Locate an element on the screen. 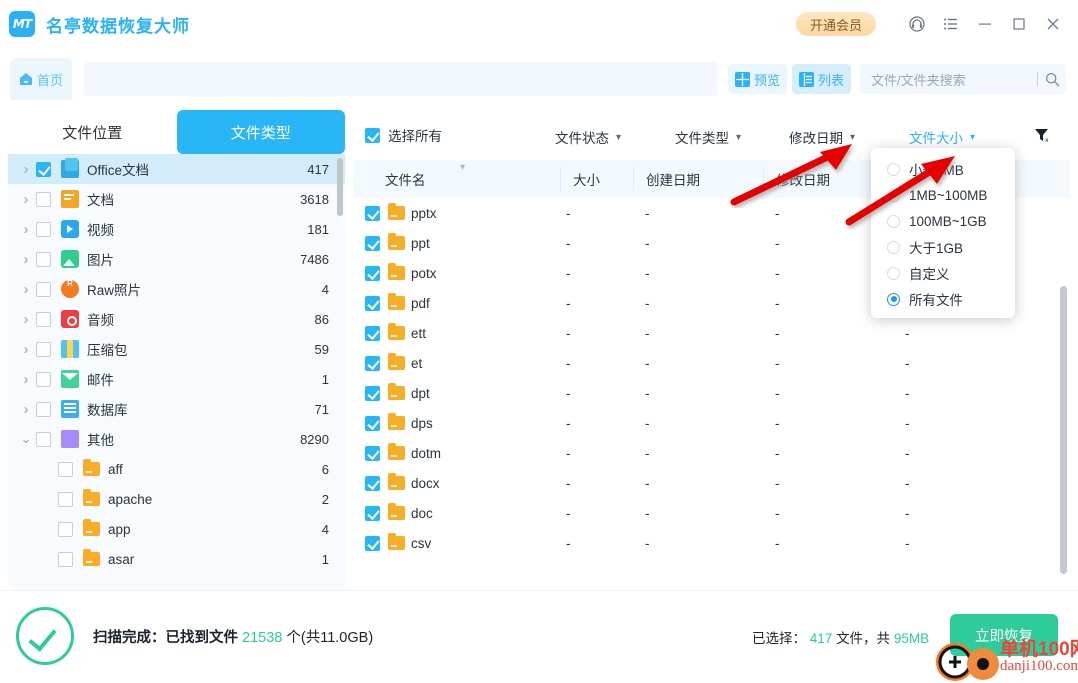  file-list-scrollbar-thumb is located at coordinates (1063, 430).